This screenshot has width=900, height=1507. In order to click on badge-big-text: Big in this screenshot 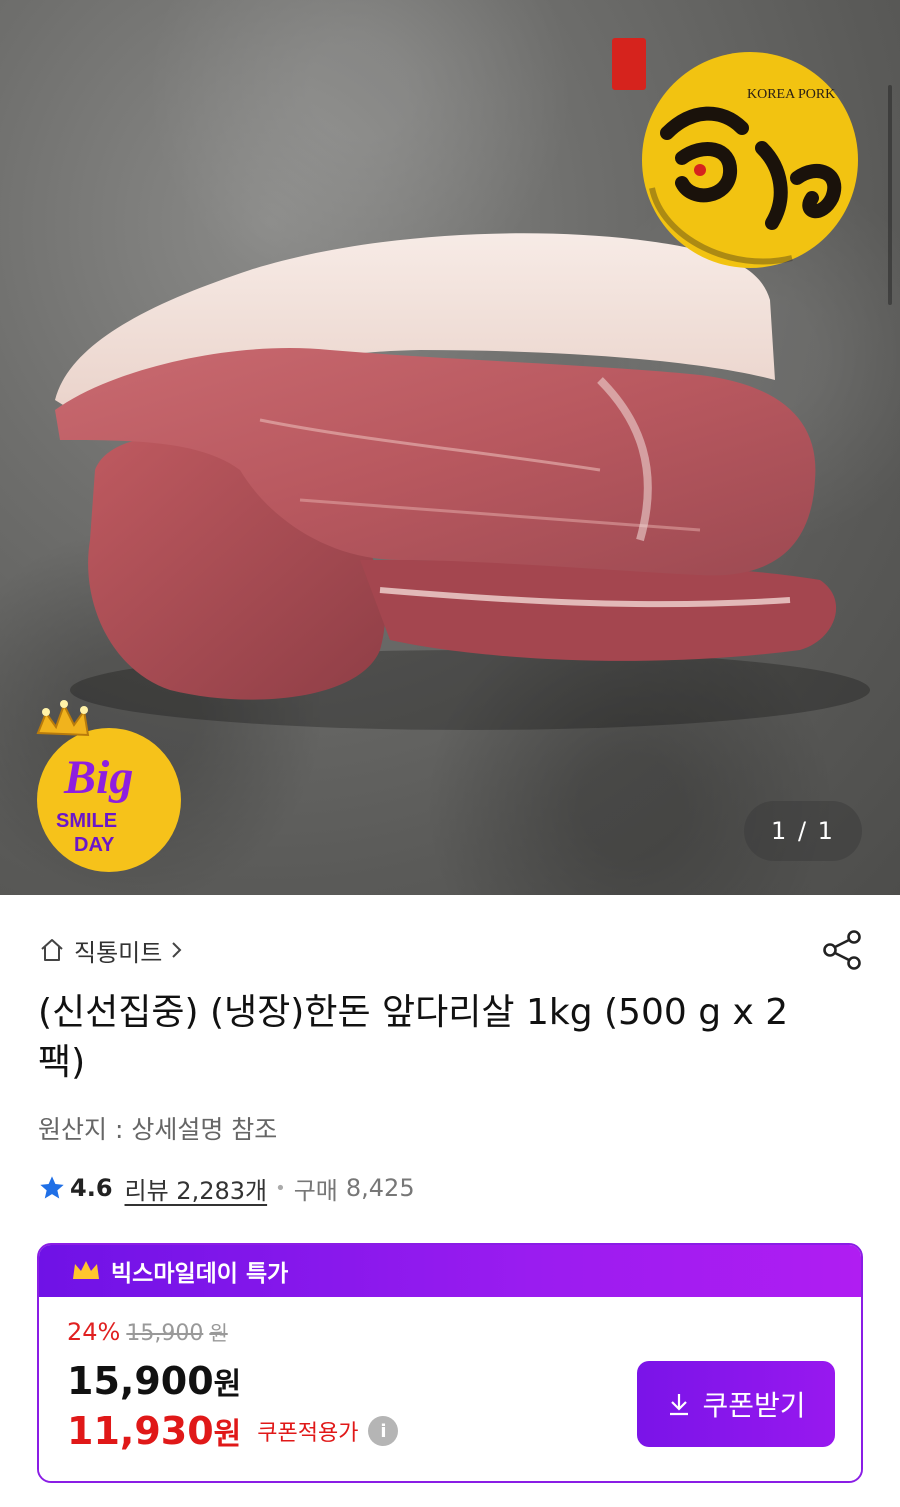, I will do `click(98, 777)`.